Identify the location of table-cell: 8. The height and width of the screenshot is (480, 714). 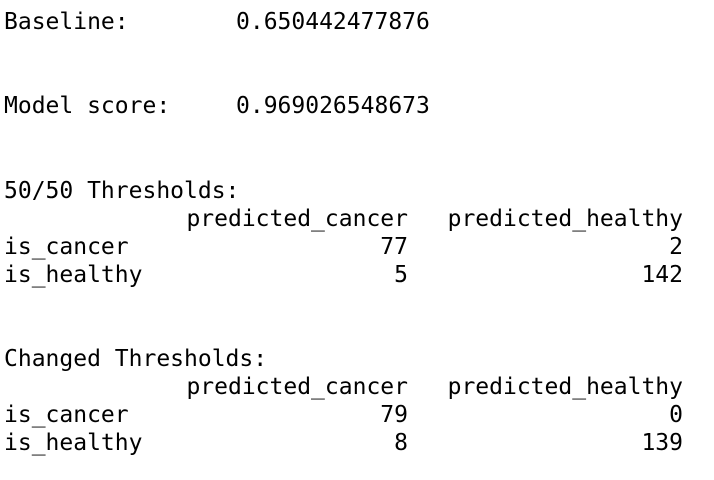
(401, 443).